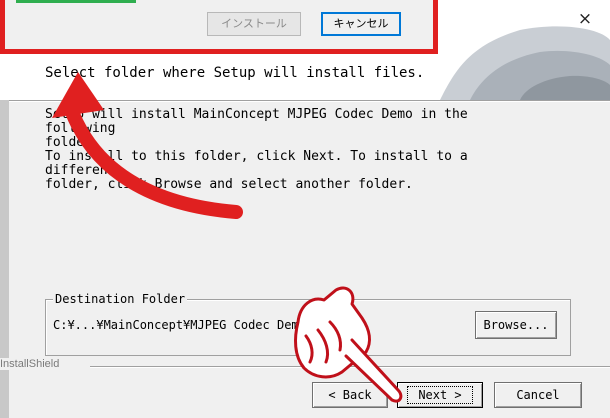 The width and height of the screenshot is (610, 418). I want to click on close-button: ×, so click(585, 19).